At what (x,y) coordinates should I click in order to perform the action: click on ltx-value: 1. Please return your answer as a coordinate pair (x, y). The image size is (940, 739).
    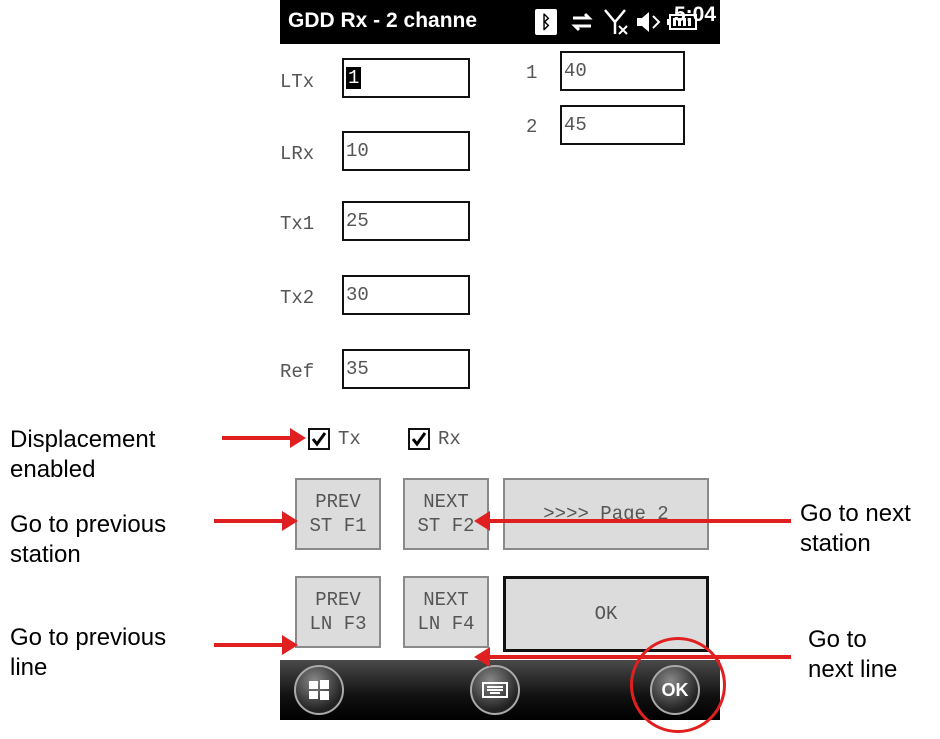
    Looking at the image, I should click on (354, 78).